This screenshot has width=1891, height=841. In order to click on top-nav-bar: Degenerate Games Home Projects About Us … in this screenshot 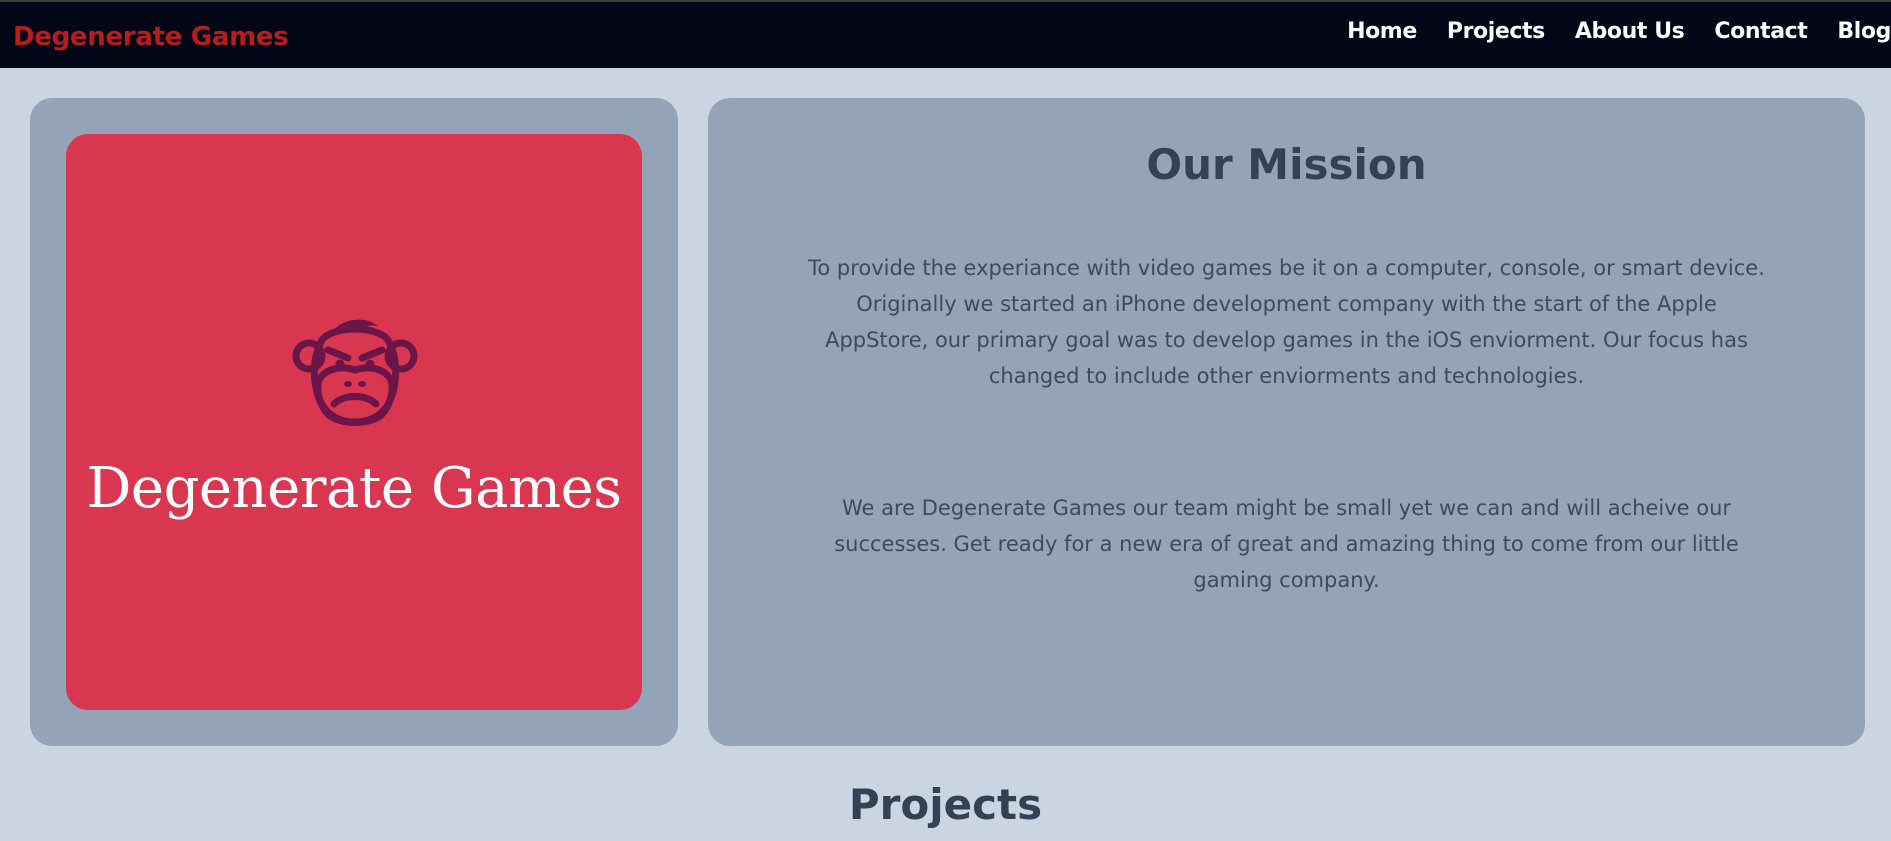, I will do `click(945, 34)`.